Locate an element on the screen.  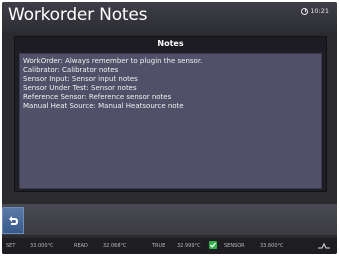
button-bar is located at coordinates (169, 219).